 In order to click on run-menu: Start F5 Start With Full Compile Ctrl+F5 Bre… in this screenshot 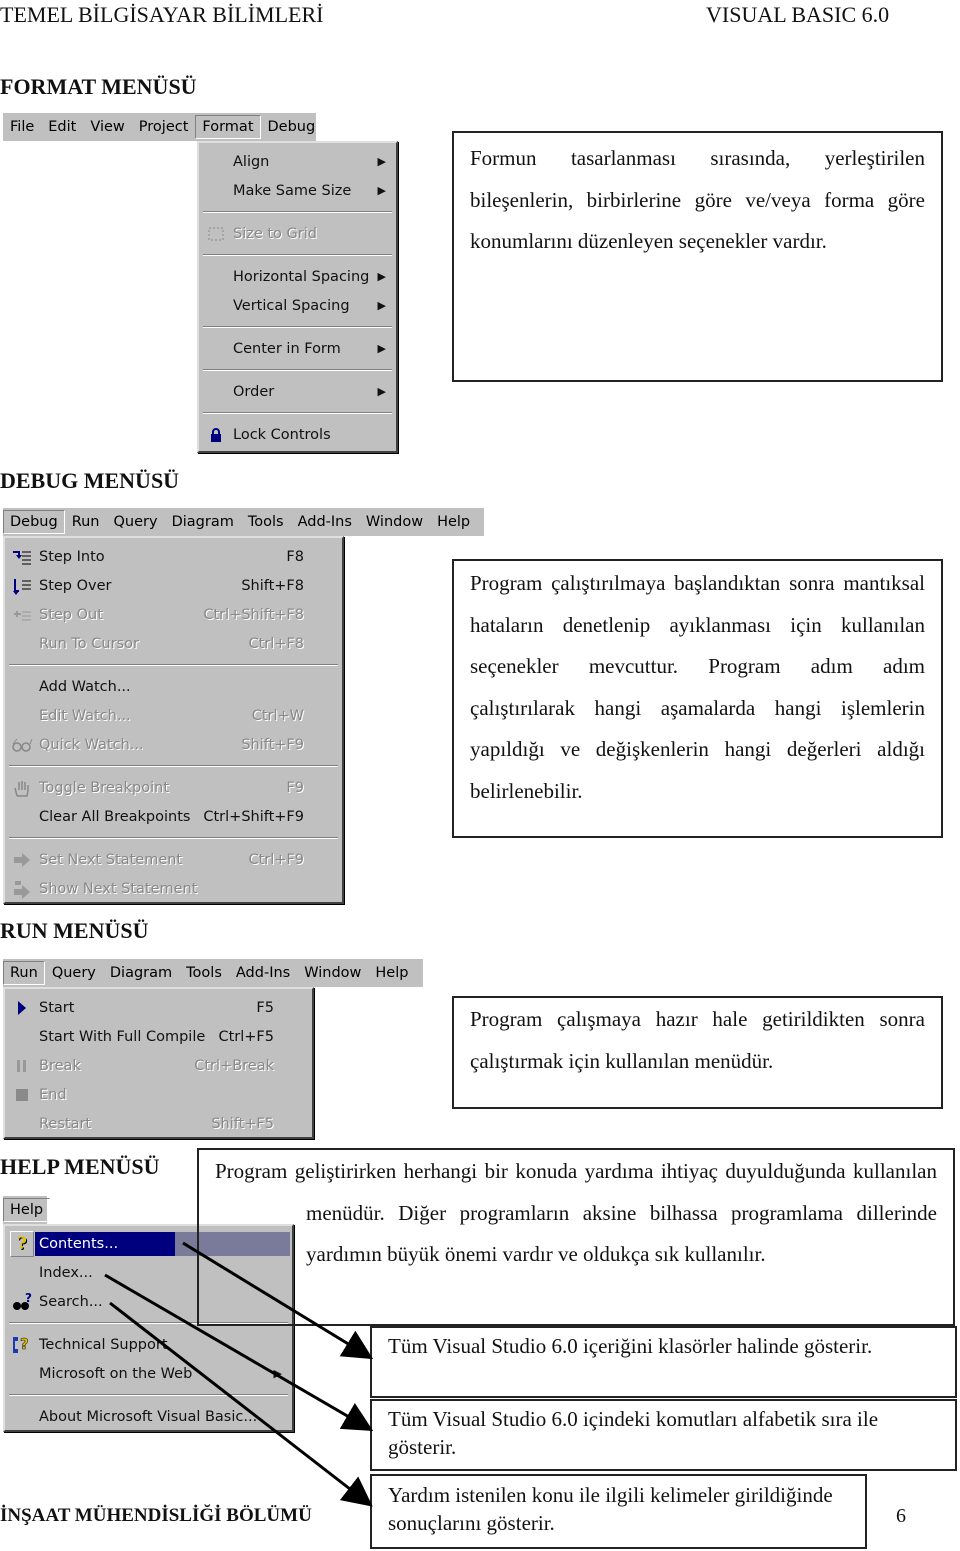, I will do `click(158, 1063)`.